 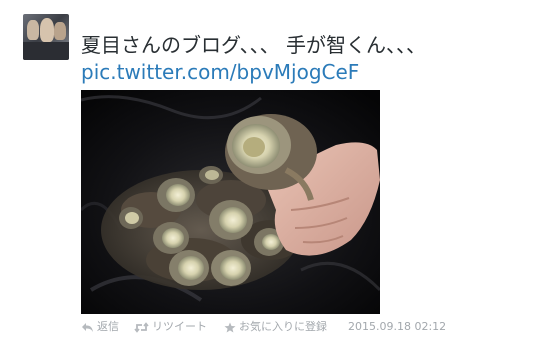 I want to click on retweet-label: リツイート, so click(x=179, y=326).